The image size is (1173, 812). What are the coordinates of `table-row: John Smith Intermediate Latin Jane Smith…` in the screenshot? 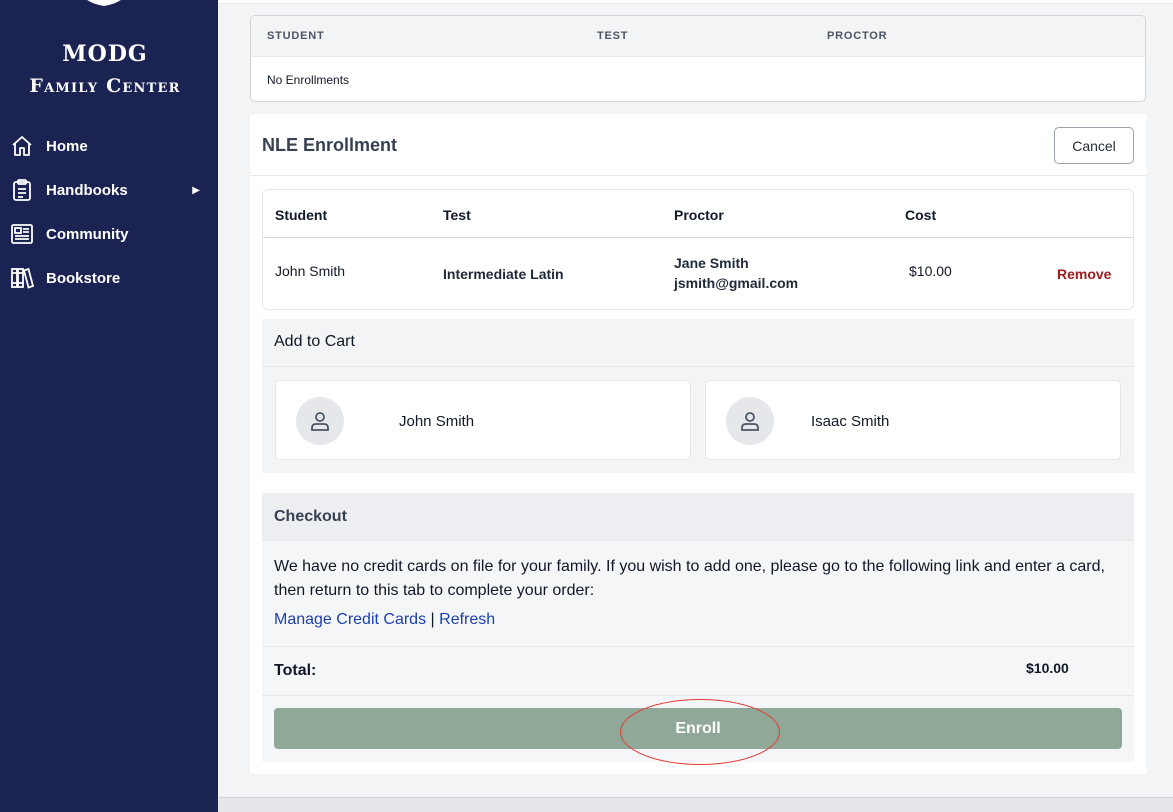 It's located at (698, 274).